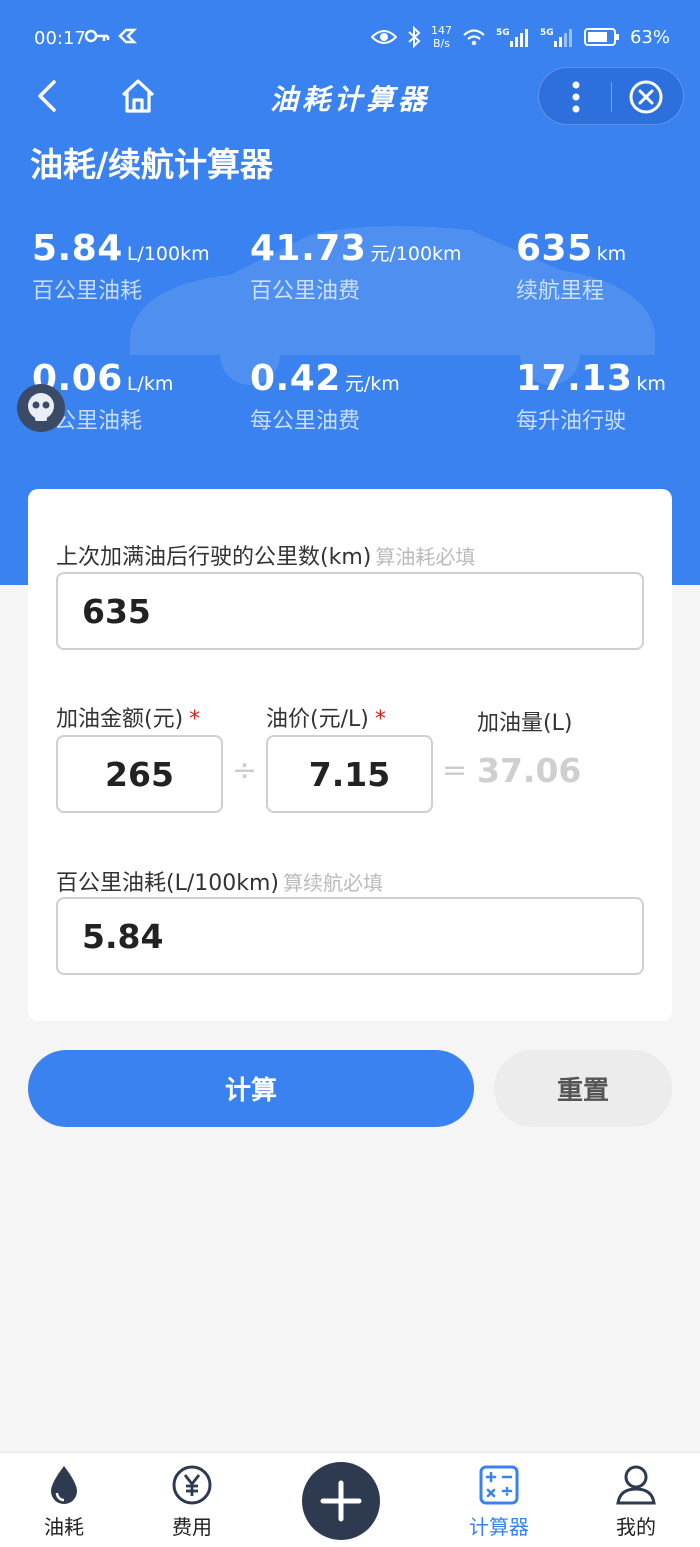 The width and height of the screenshot is (700, 1547). I want to click on tab-mine: 我的, so click(636, 1501).